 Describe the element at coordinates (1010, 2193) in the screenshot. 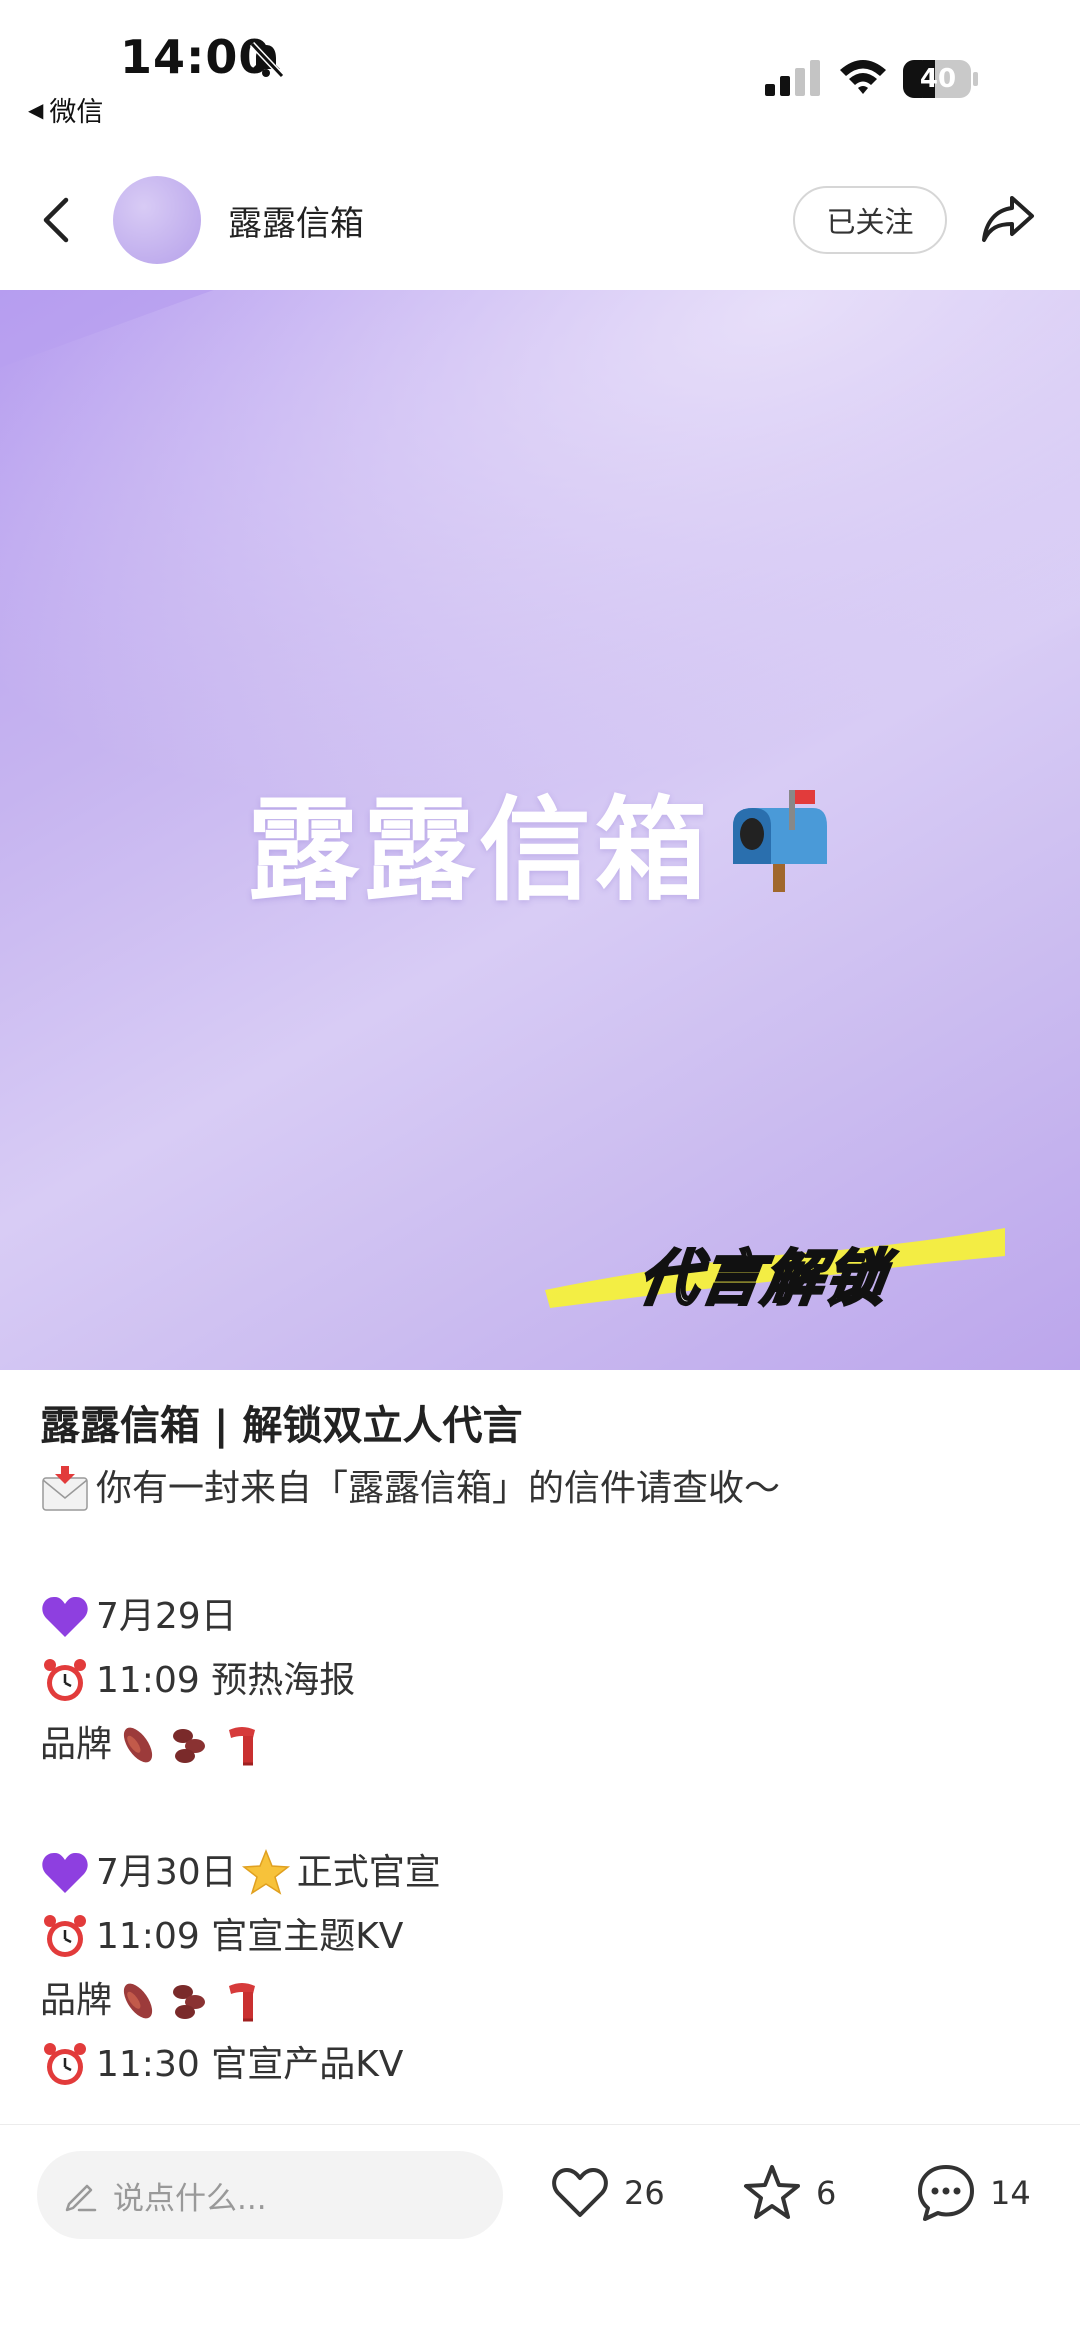

I see `comment-count: 14` at that location.